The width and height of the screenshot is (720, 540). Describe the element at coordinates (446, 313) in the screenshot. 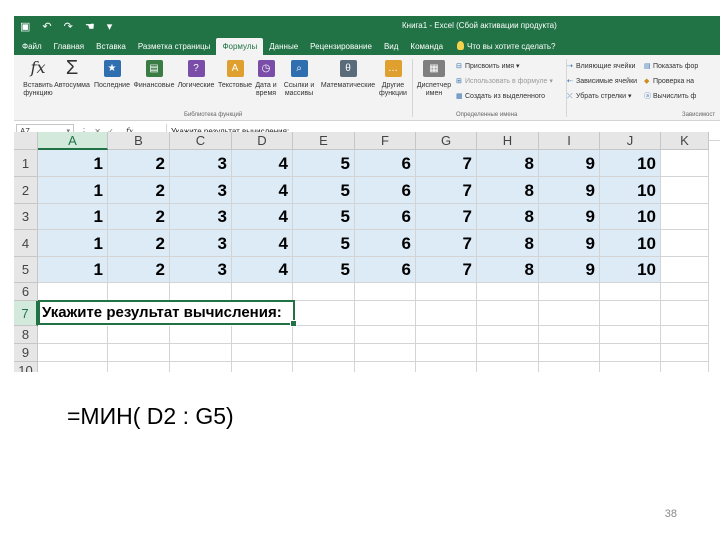

I see `cell-g7` at that location.